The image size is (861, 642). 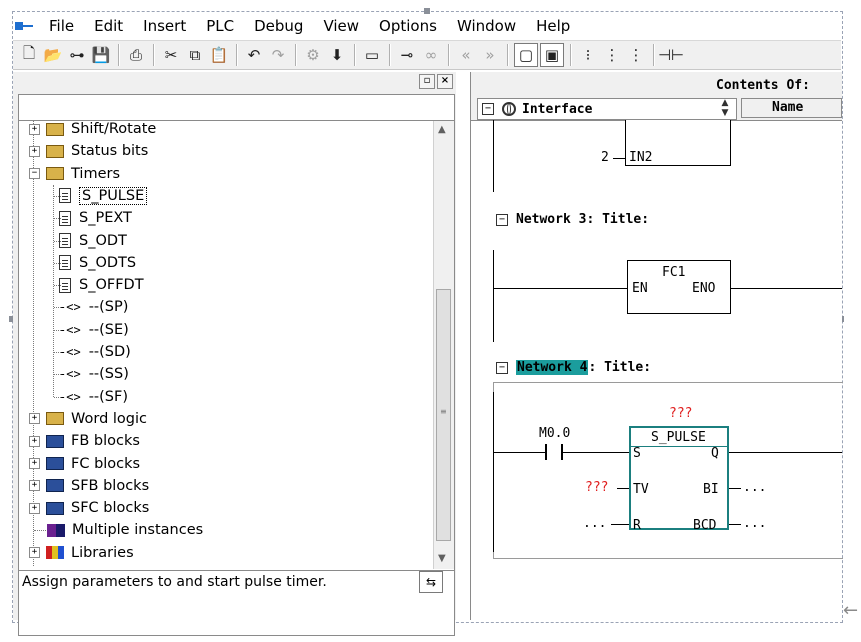 I want to click on tree-item-s-pulse: S_PULSE, so click(x=103, y=196).